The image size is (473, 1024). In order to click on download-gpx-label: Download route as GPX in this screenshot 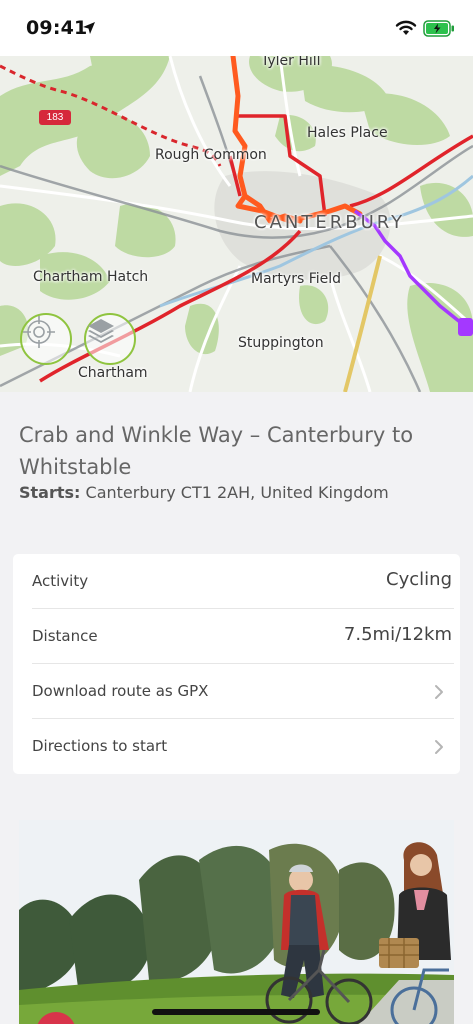, I will do `click(120, 691)`.